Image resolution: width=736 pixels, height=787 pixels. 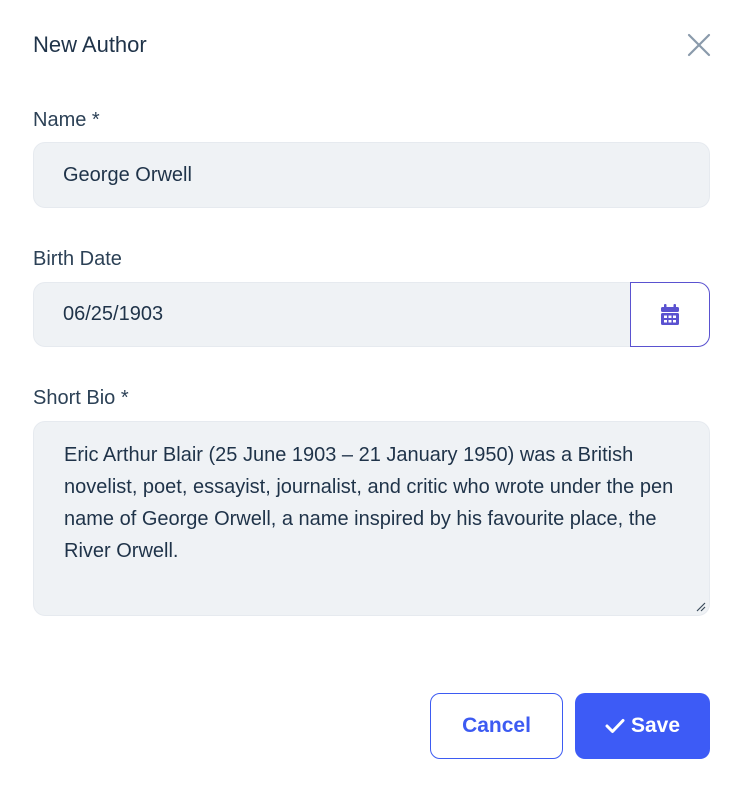 What do you see at coordinates (66, 120) in the screenshot?
I see `name-label: Name *` at bounding box center [66, 120].